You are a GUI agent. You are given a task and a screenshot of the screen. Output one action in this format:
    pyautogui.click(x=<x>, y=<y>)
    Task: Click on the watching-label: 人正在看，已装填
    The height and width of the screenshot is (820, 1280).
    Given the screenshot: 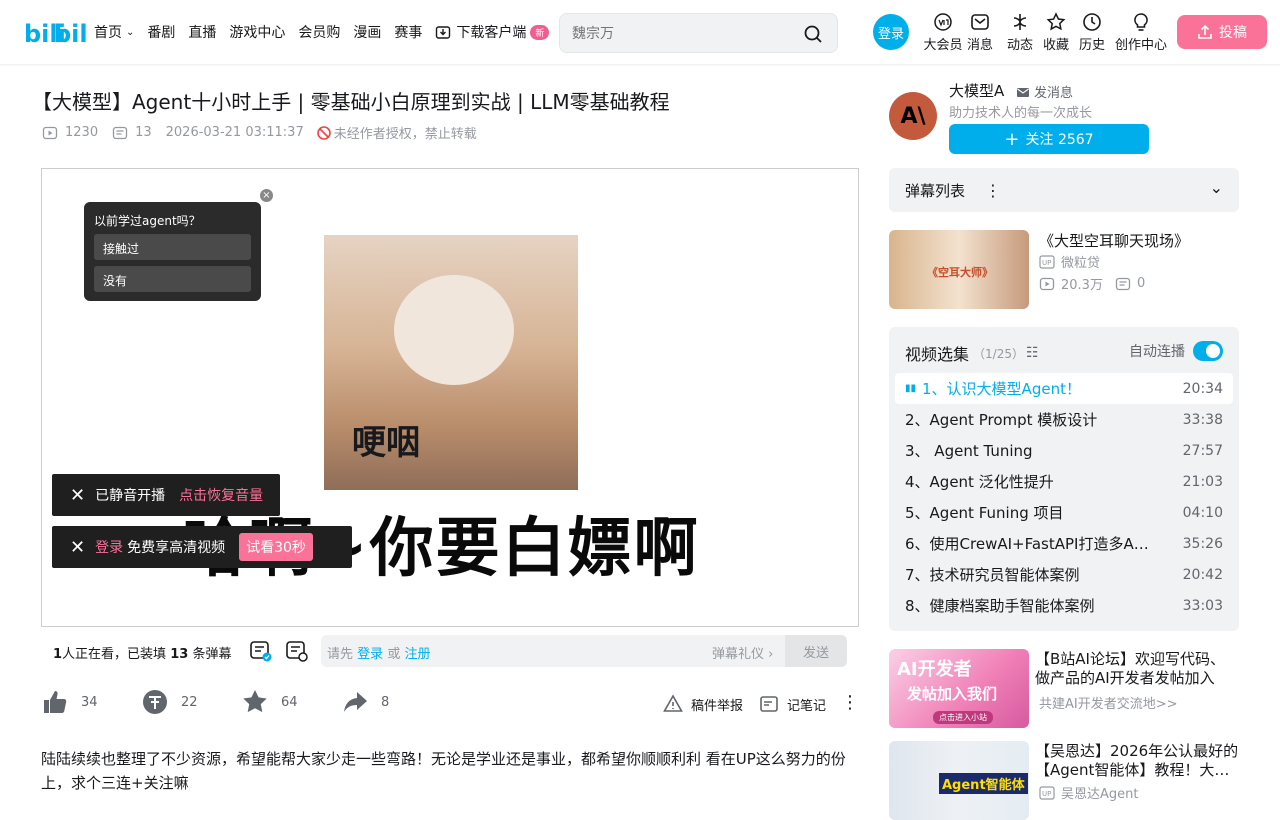 What is the action you would take?
    pyautogui.click(x=114, y=654)
    